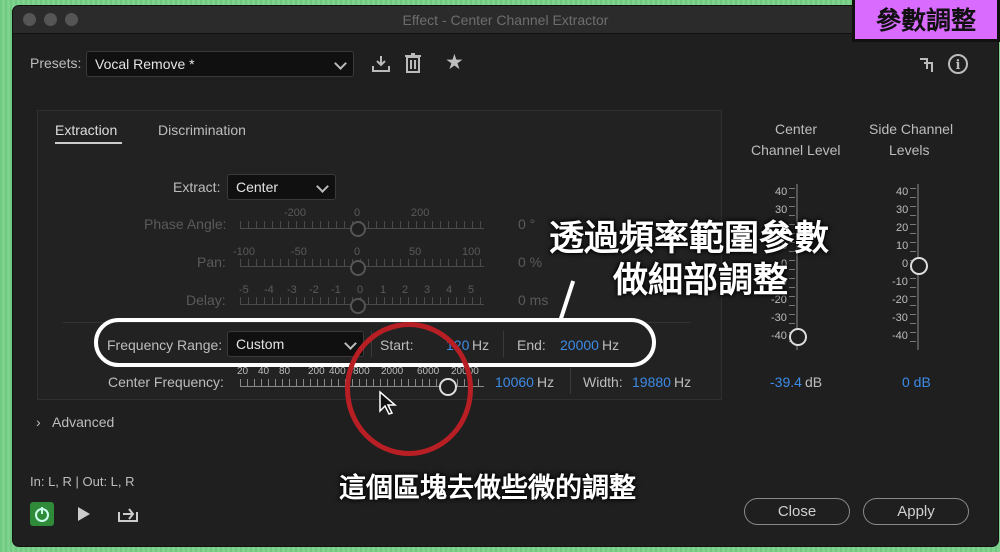 The height and width of the screenshot is (552, 1000). Describe the element at coordinates (292, 290) in the screenshot. I see `delay-tick: -3` at that location.